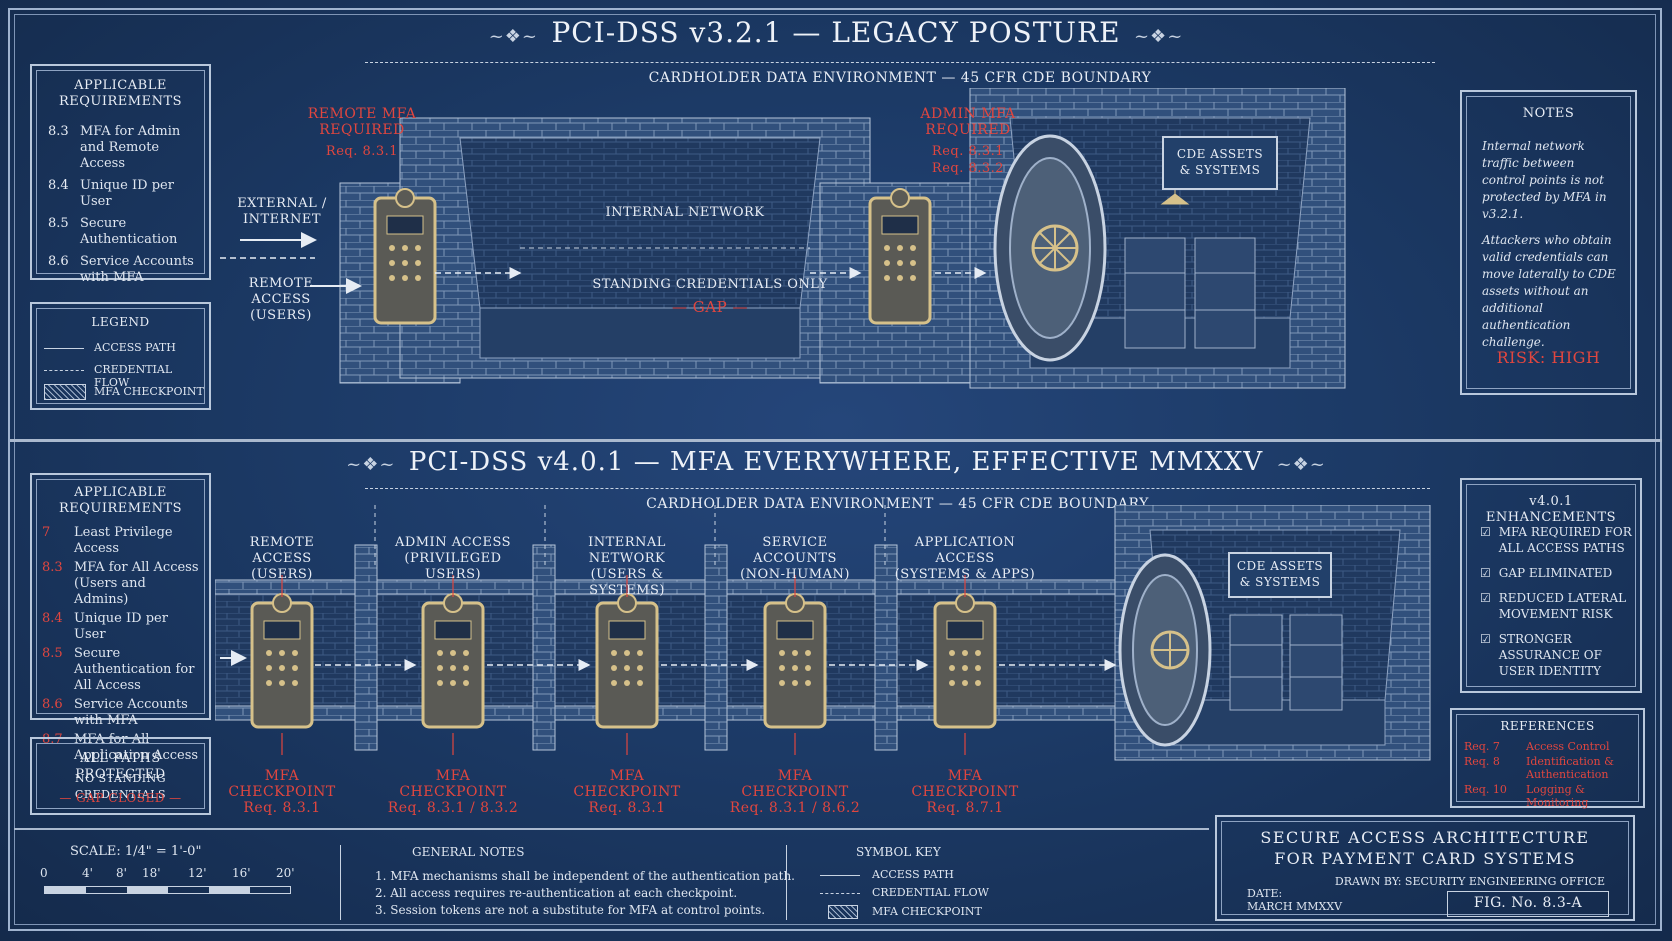  I want to click on cde-assets-plaque: CDE ASSETS & SYSTEMS, so click(1220, 163).